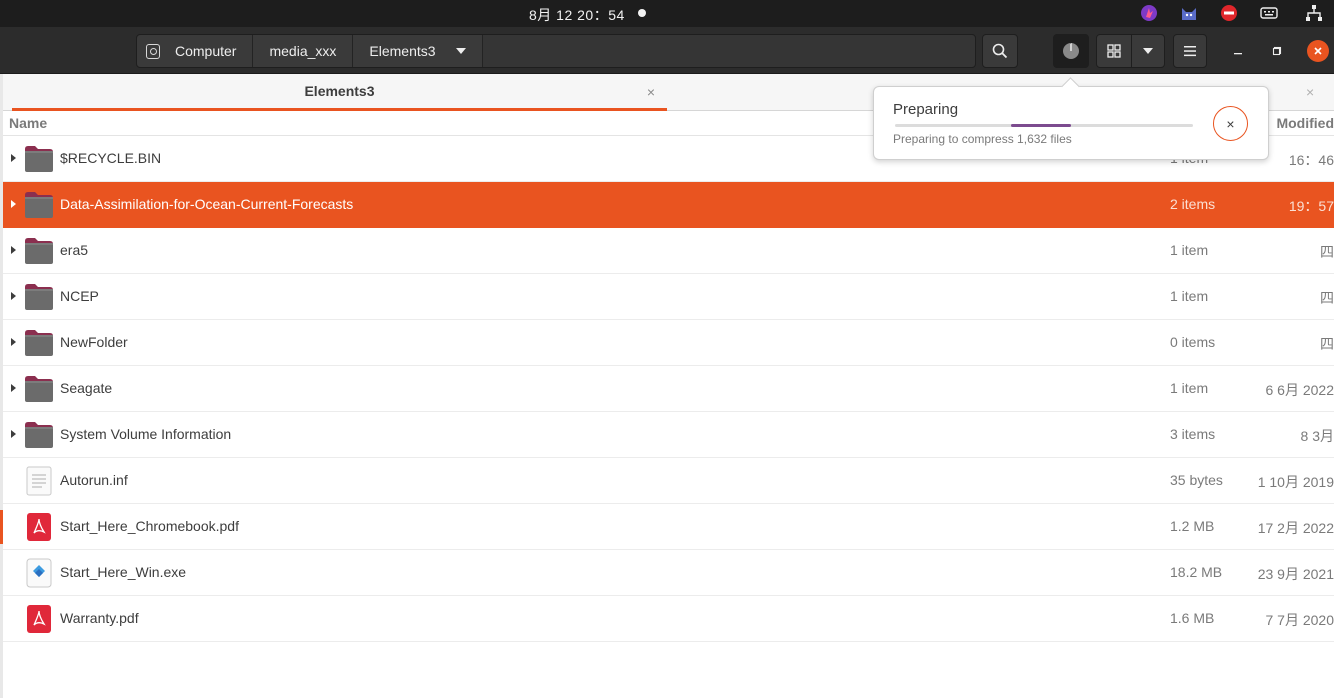 The height and width of the screenshot is (698, 1334). What do you see at coordinates (1311, 160) in the screenshot?
I see `file-modified: 16：46` at bounding box center [1311, 160].